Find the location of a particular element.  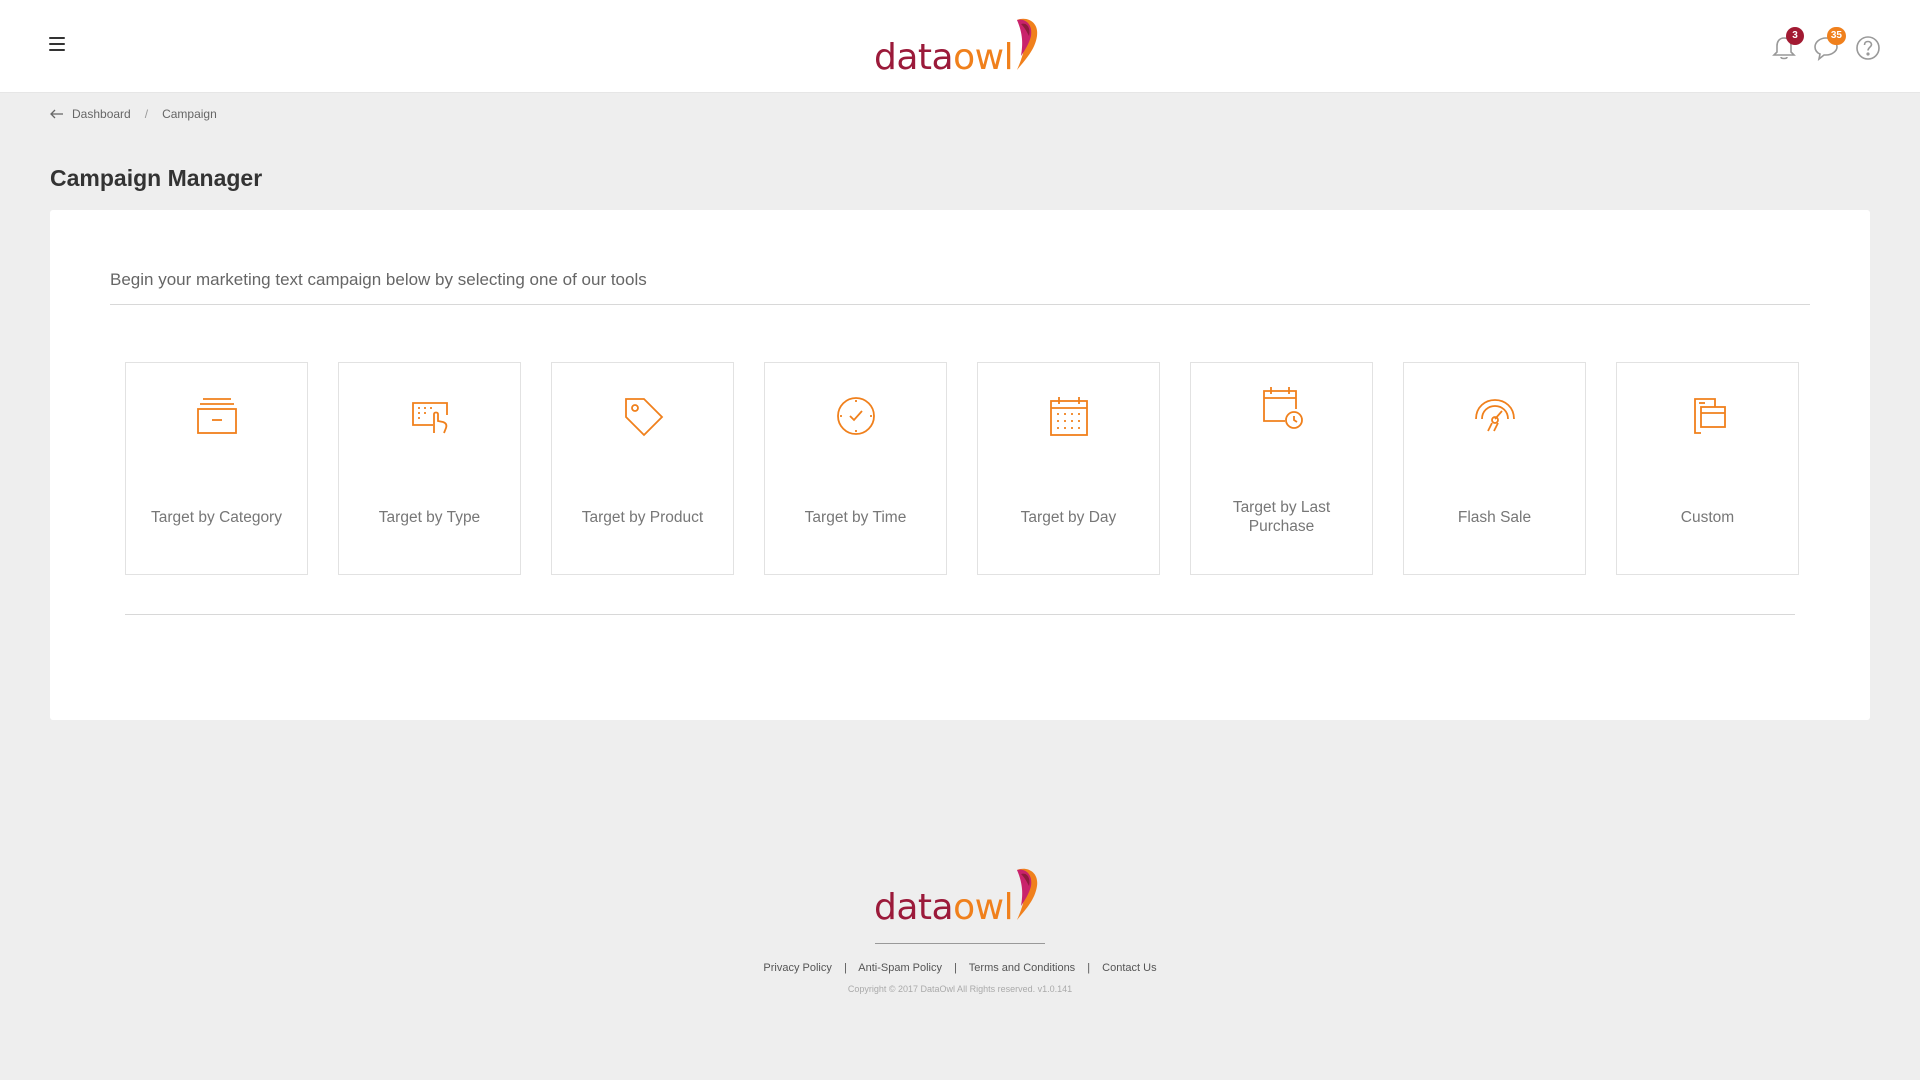

calendar-clock-icon is located at coordinates (1282, 408).